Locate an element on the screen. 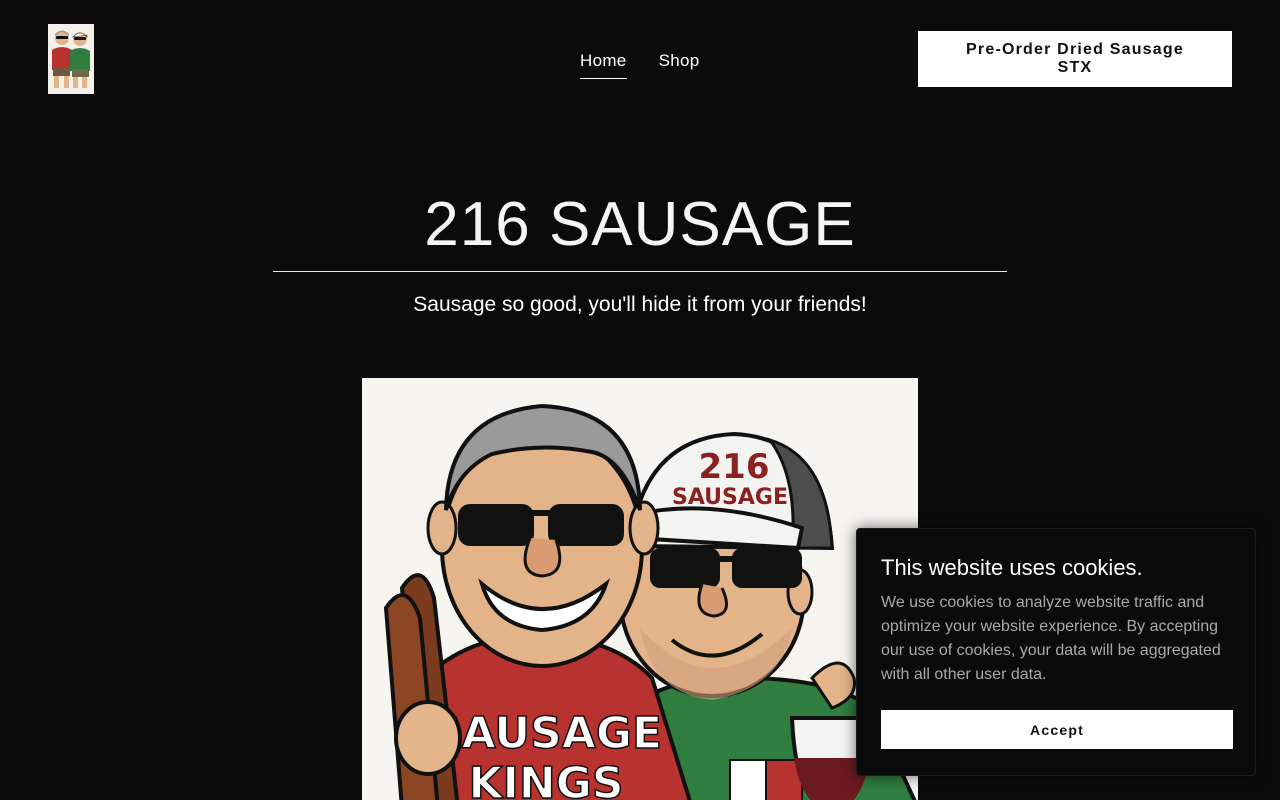 Image resolution: width=1280 pixels, height=800 pixels. nav-item-shop: Shop is located at coordinates (679, 65).